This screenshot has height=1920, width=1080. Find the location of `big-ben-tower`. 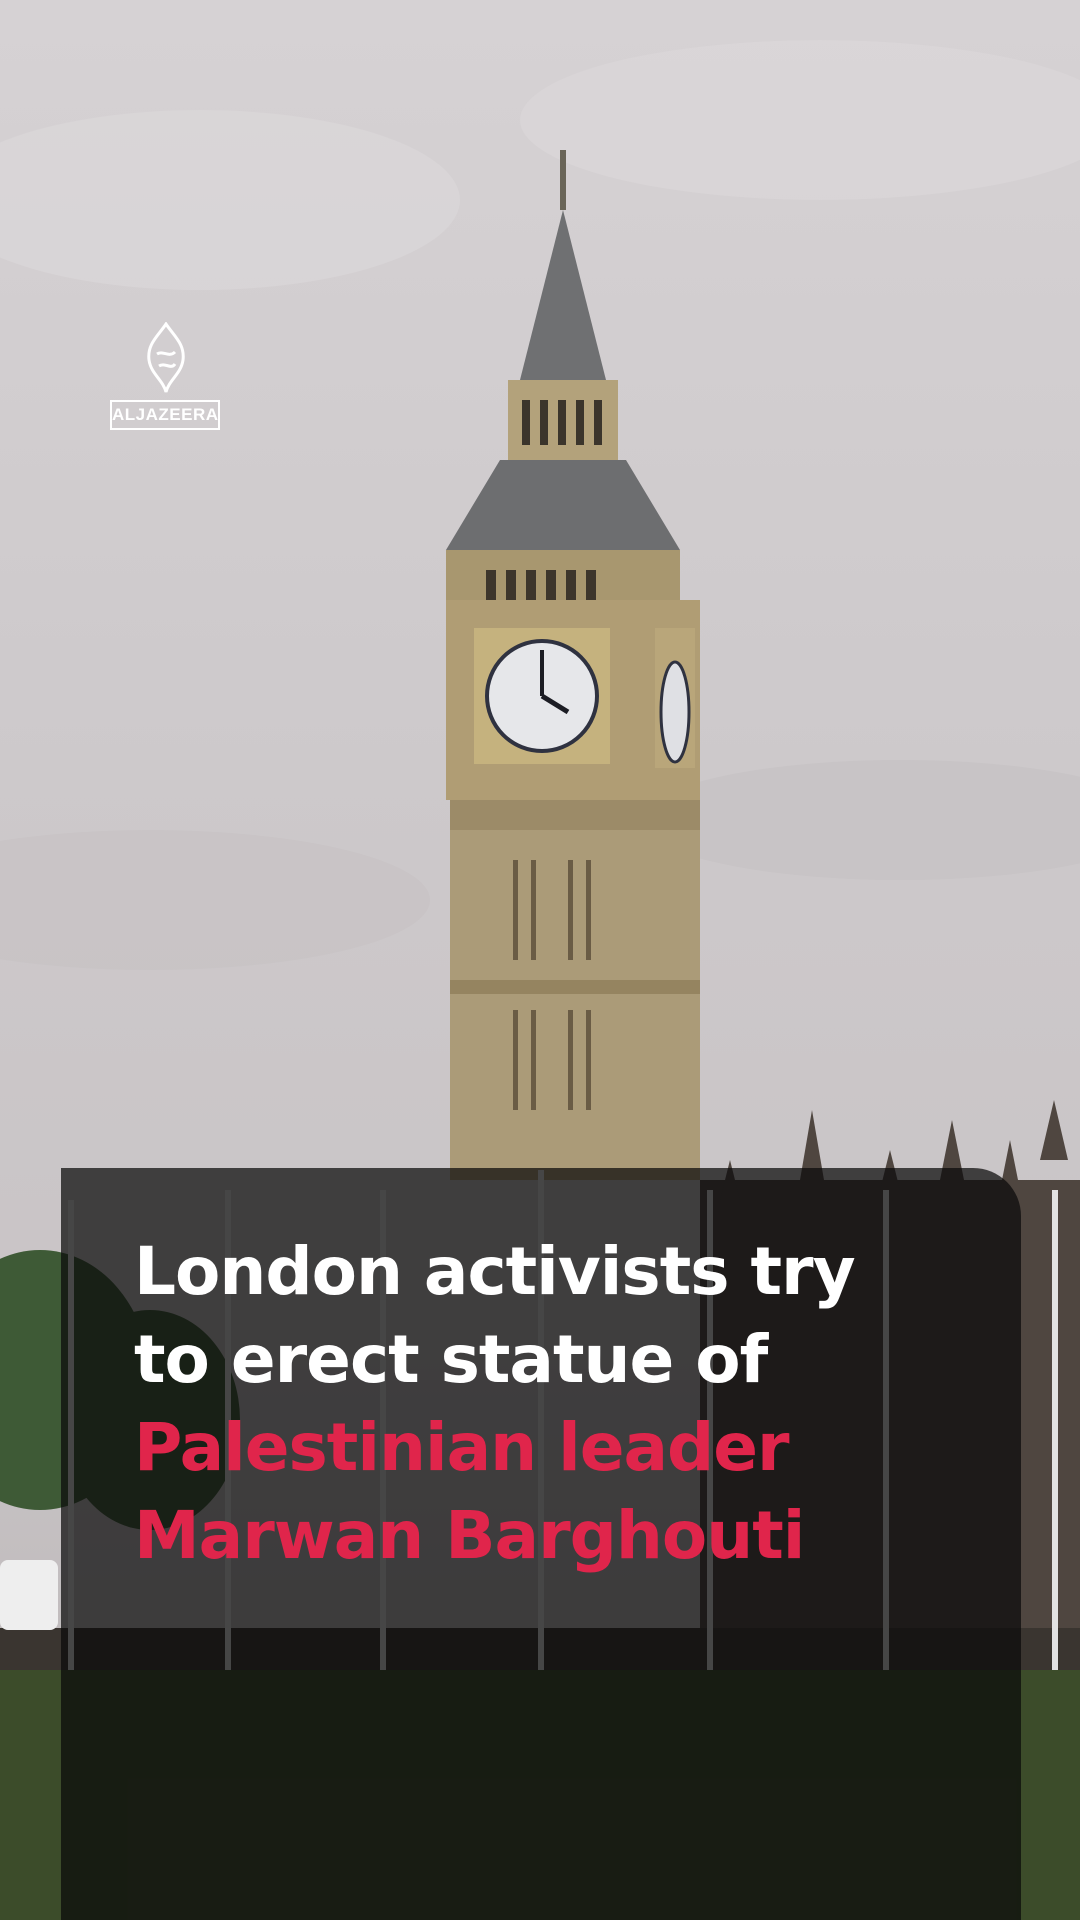

big-ben-tower is located at coordinates (573, 665).